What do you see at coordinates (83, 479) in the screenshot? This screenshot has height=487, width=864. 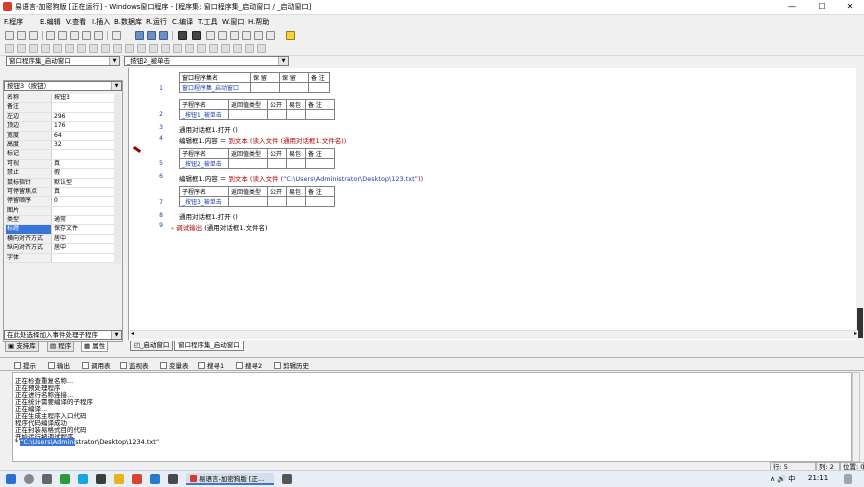 I see `qq-icon` at bounding box center [83, 479].